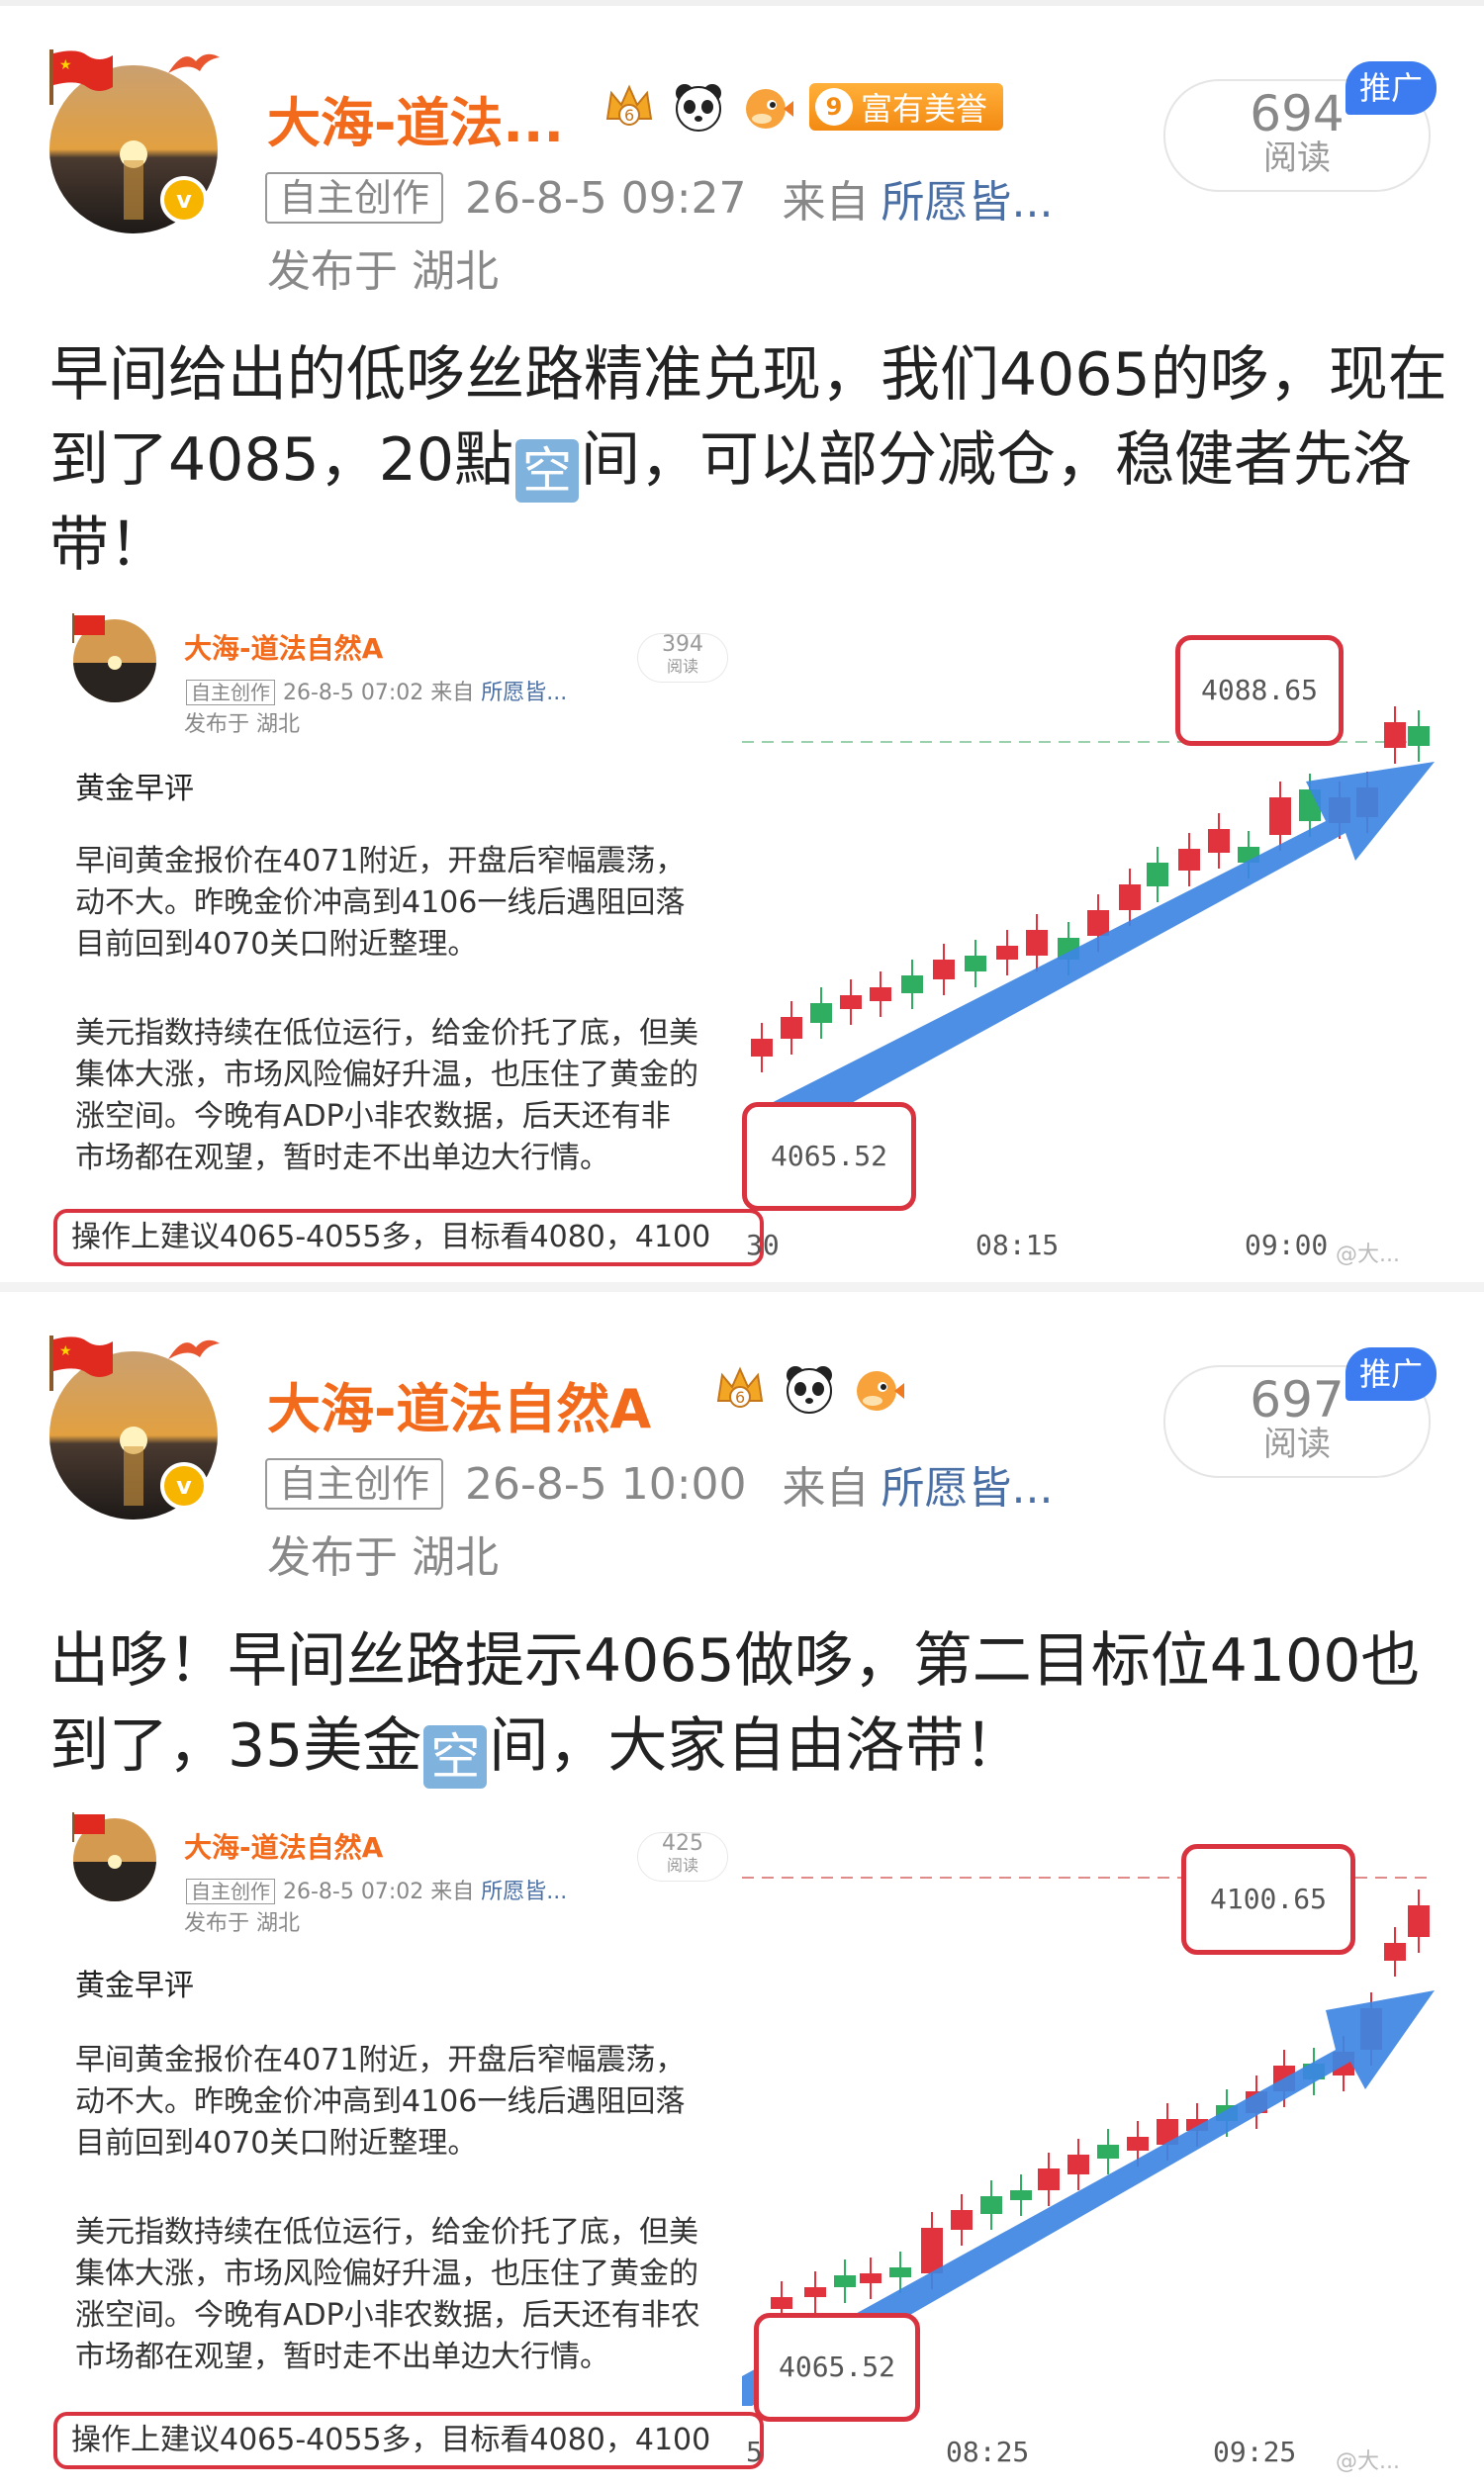 The width and height of the screenshot is (1484, 2490). I want to click on x-tick-label: 08:25, so click(988, 2452).